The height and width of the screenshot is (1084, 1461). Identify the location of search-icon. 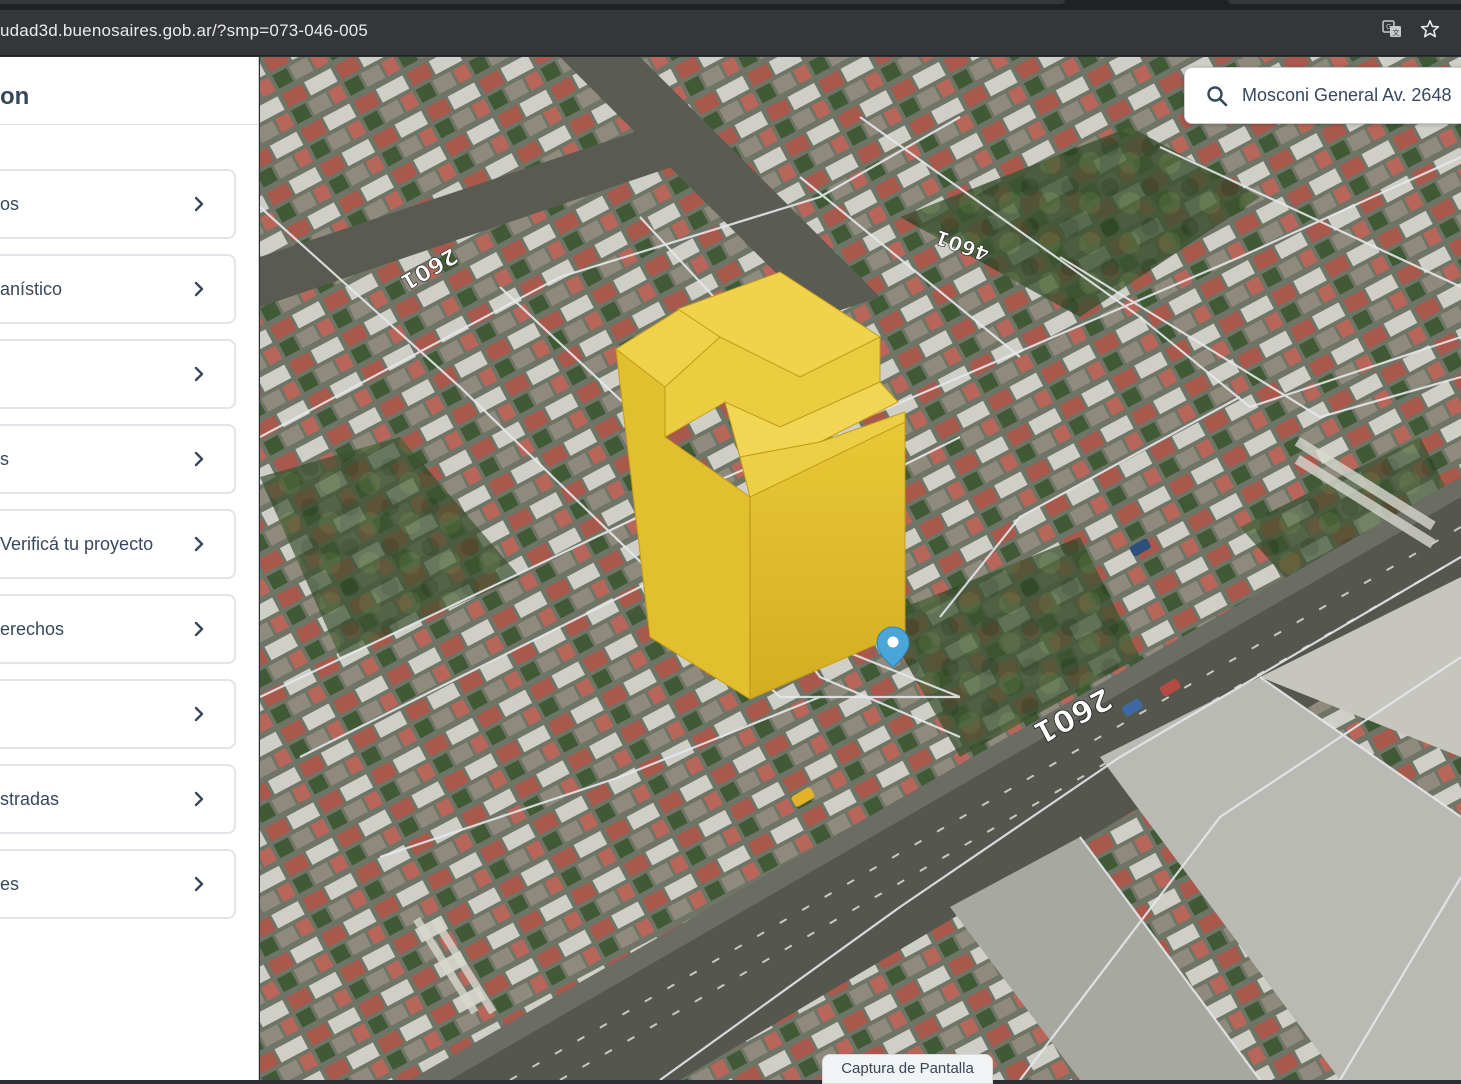
(1217, 96).